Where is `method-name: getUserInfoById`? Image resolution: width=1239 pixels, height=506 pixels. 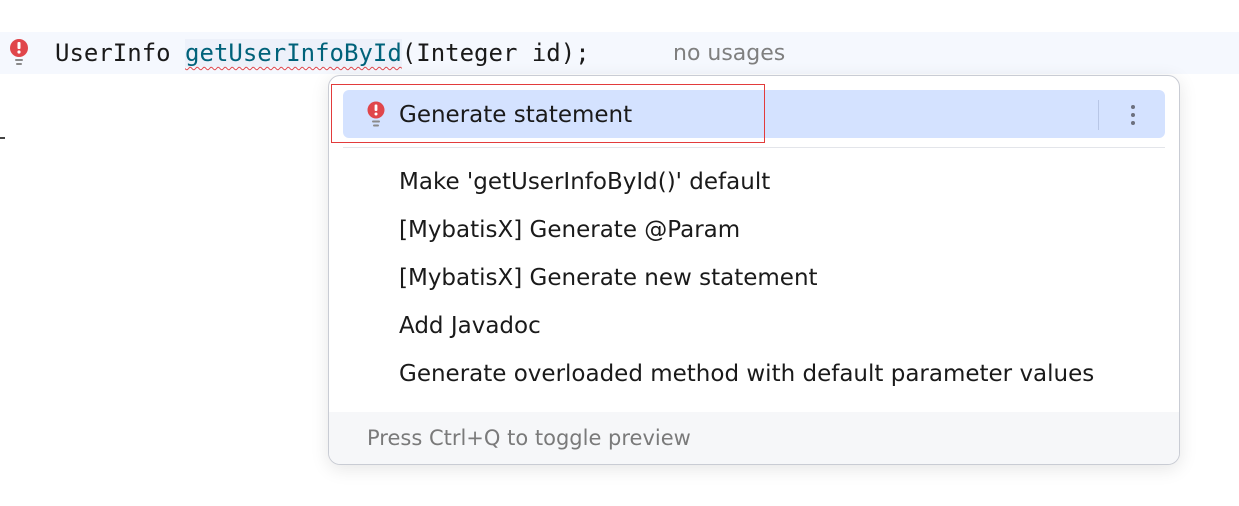
method-name: getUserInfoById is located at coordinates (293, 53).